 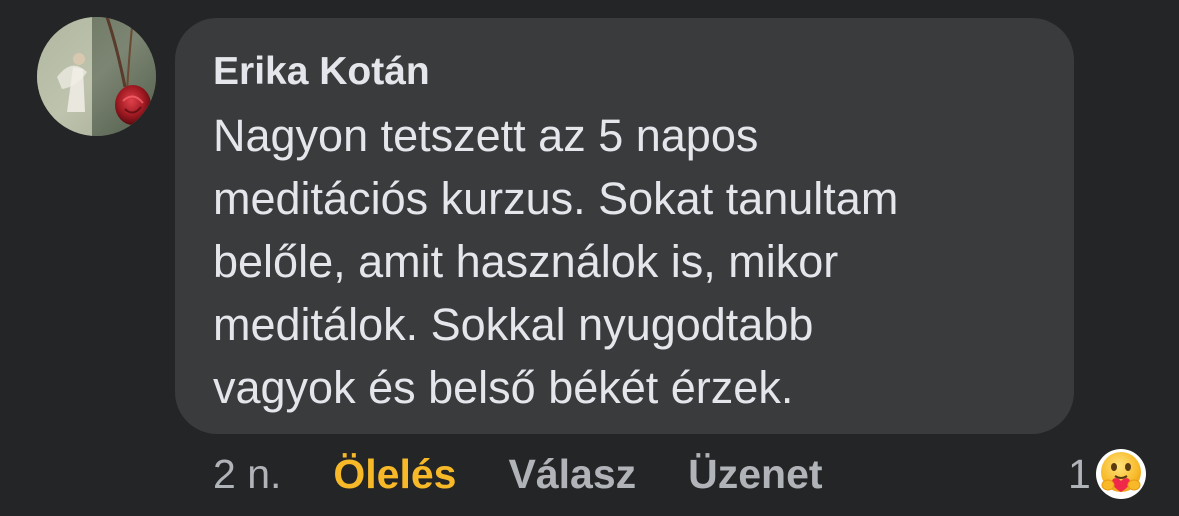 I want to click on reaction-summary: 1, so click(x=1107, y=474).